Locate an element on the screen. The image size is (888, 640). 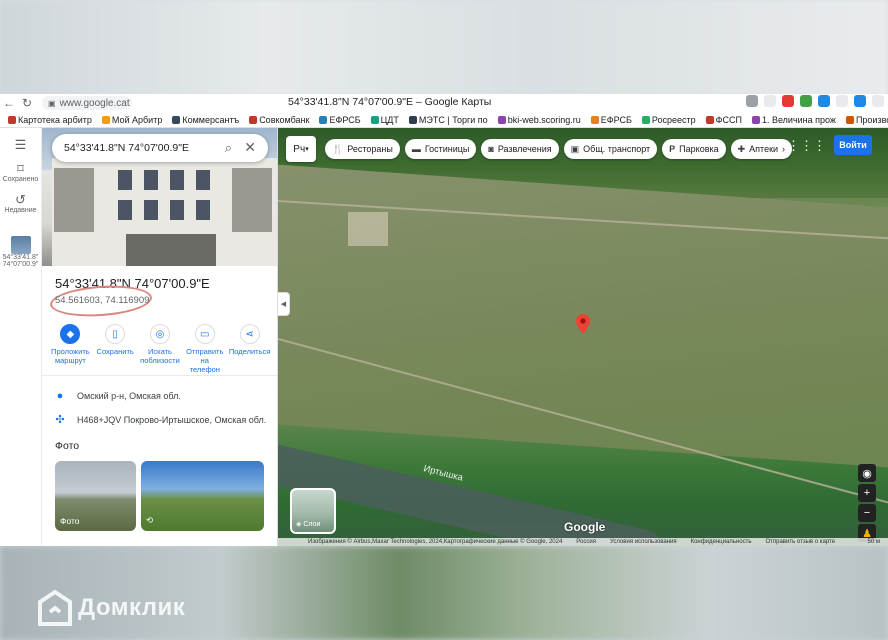
bookmark-label: bki-web.scoring.ru is located at coordinates (544, 119).